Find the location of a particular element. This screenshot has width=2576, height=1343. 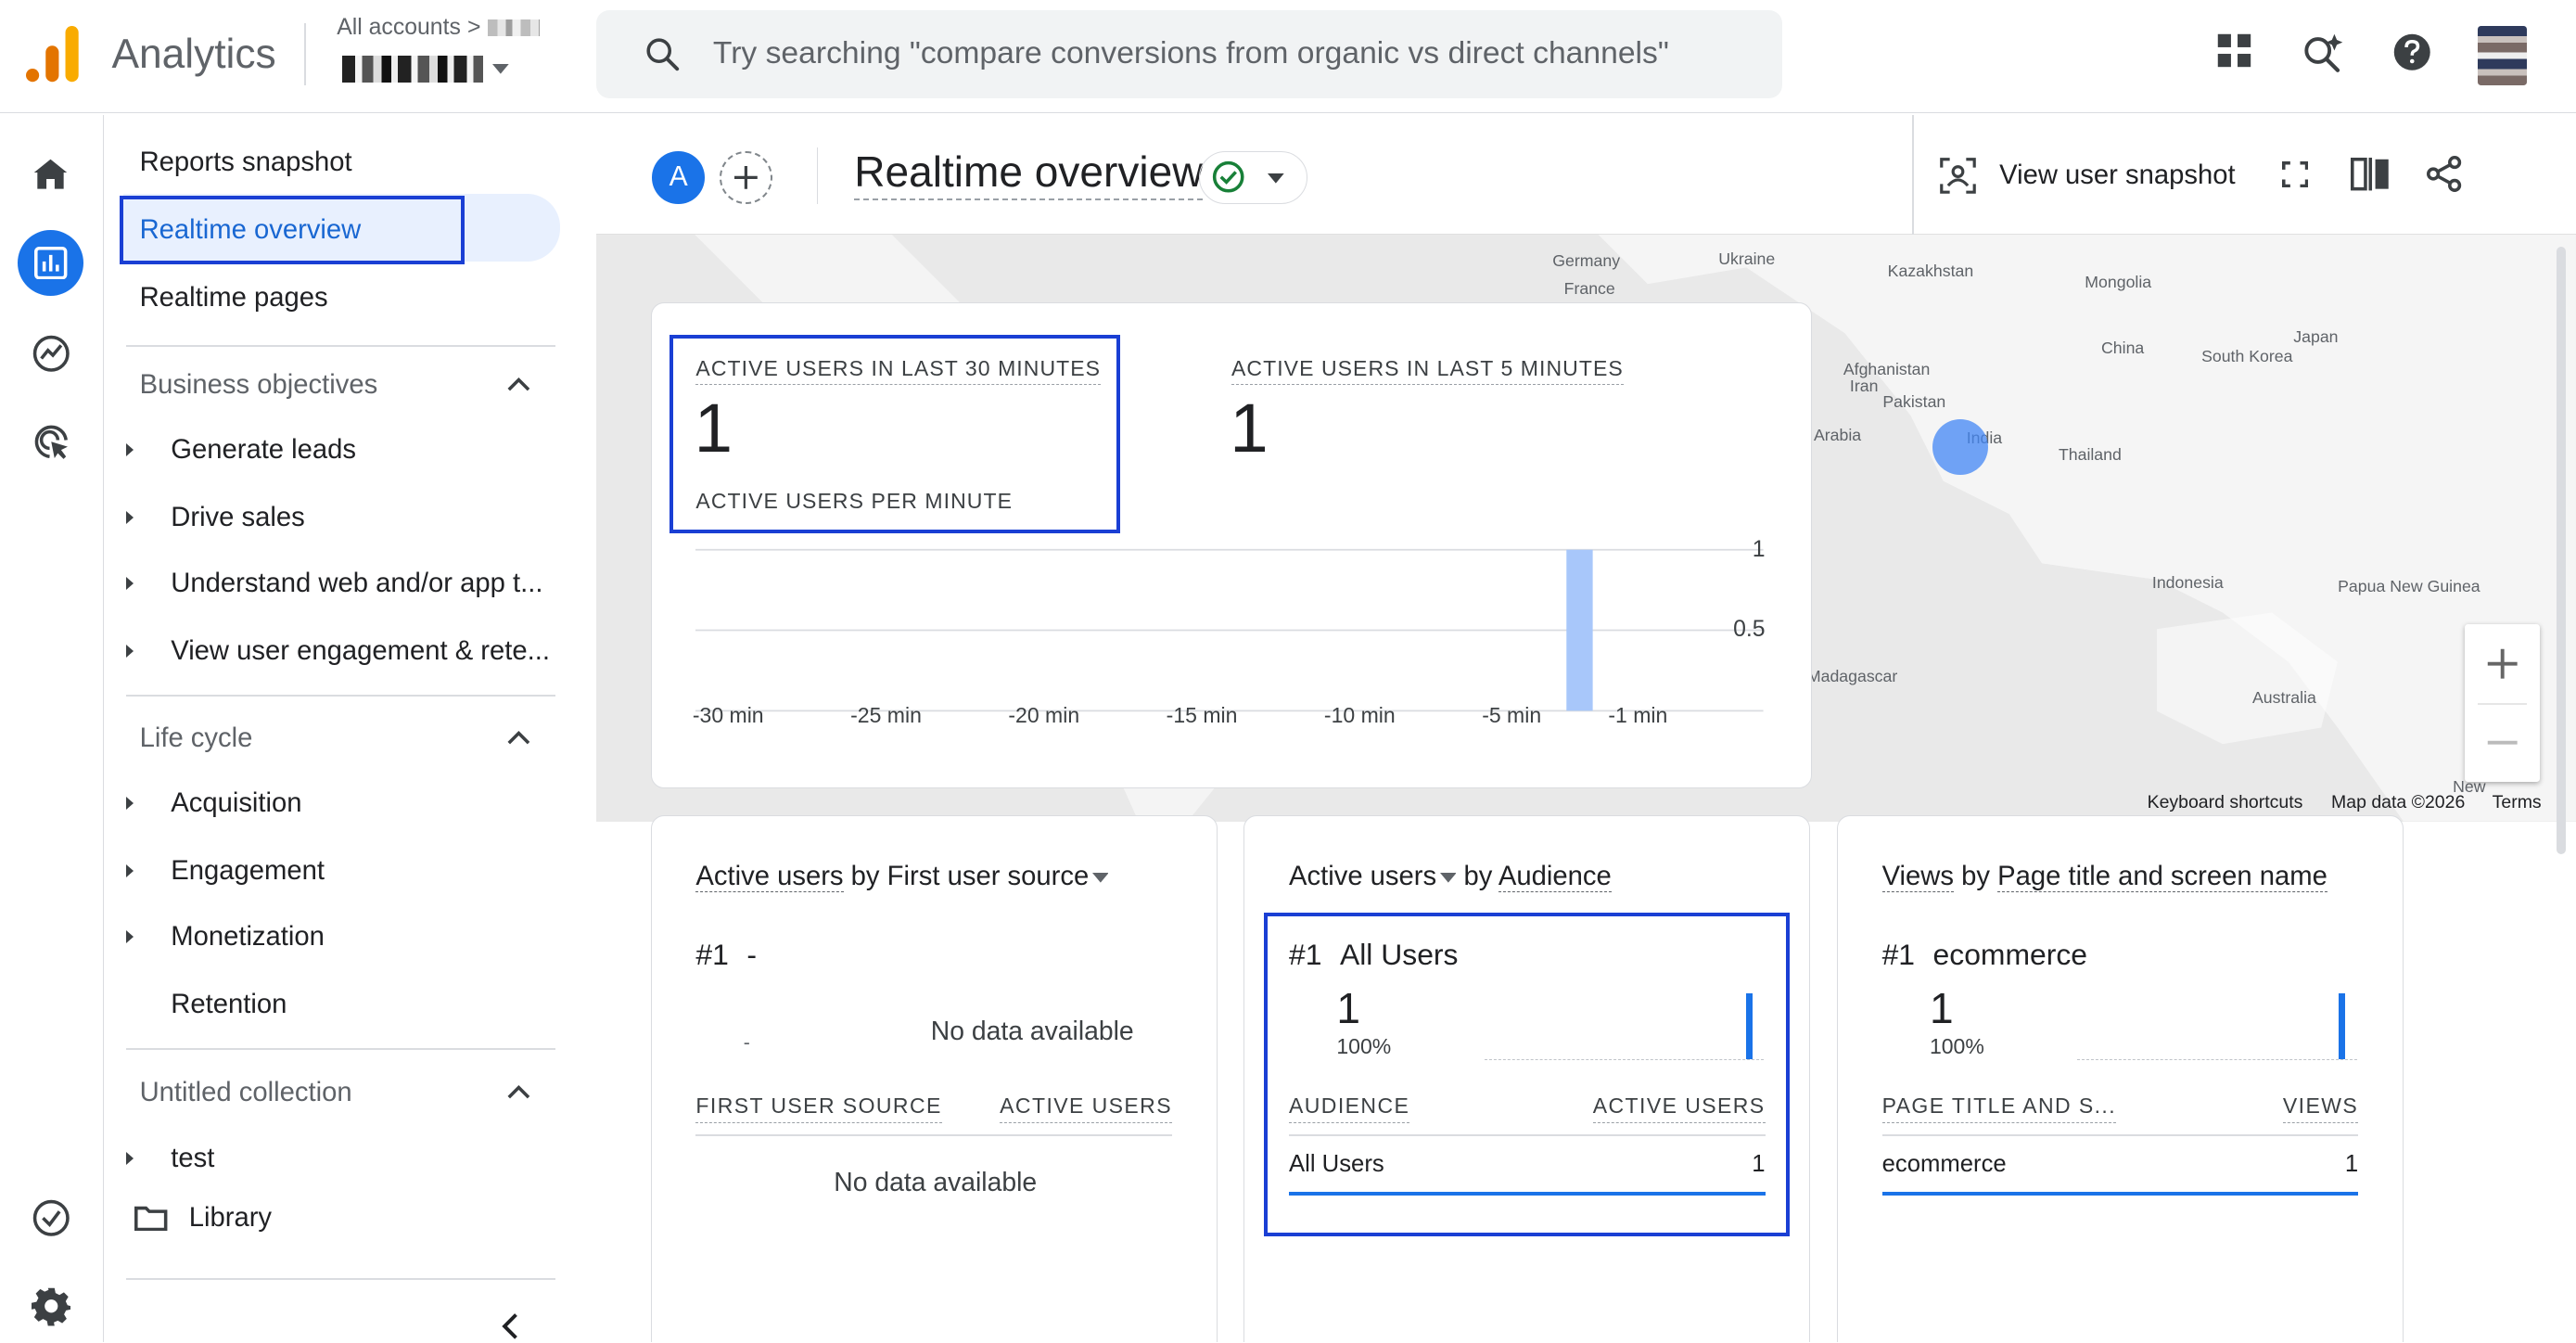

nav-generate-leads: Generate leads is located at coordinates (263, 450).